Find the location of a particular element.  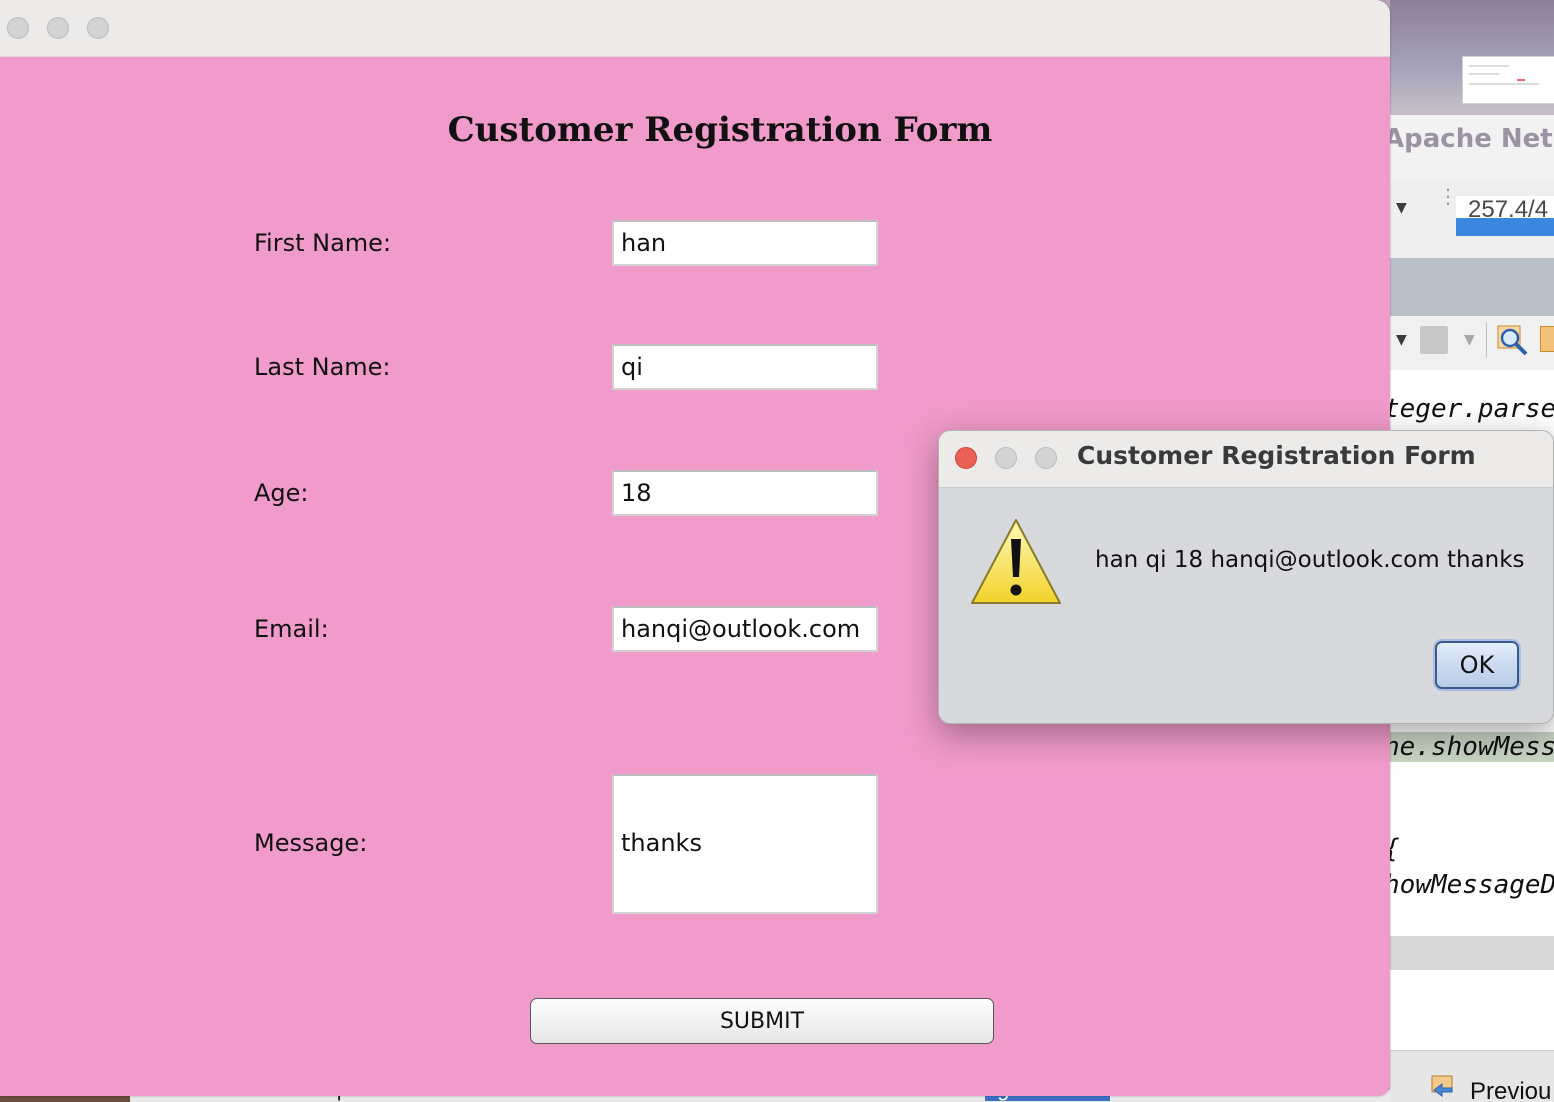

window-titlebar is located at coordinates (695, 28).